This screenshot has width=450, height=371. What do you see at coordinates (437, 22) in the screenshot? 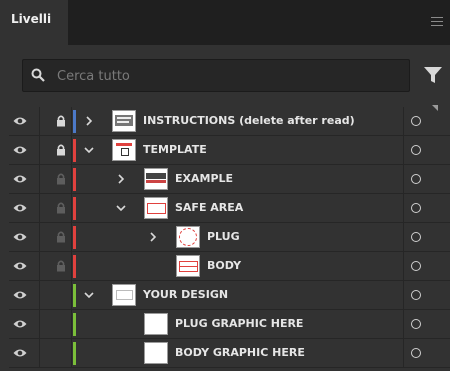
I see `panel-menu-icon` at bounding box center [437, 22].